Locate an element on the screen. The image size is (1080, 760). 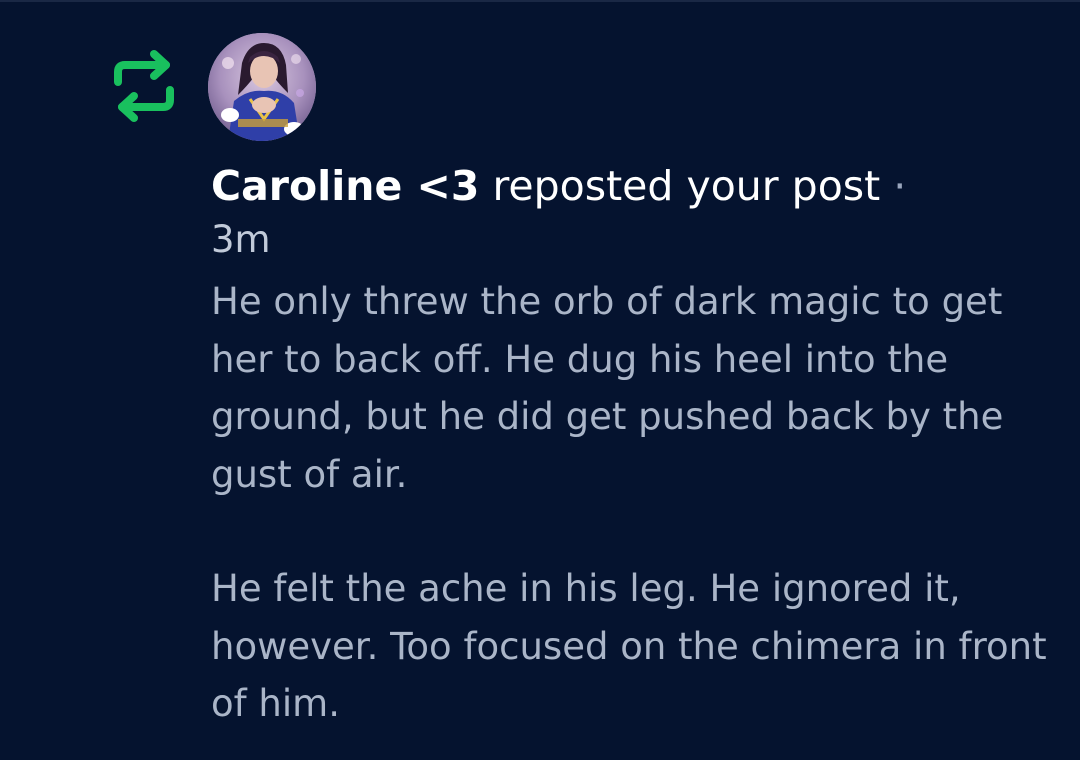
notification-header: Caroline <3 reposted your post · is located at coordinates (631, 186).